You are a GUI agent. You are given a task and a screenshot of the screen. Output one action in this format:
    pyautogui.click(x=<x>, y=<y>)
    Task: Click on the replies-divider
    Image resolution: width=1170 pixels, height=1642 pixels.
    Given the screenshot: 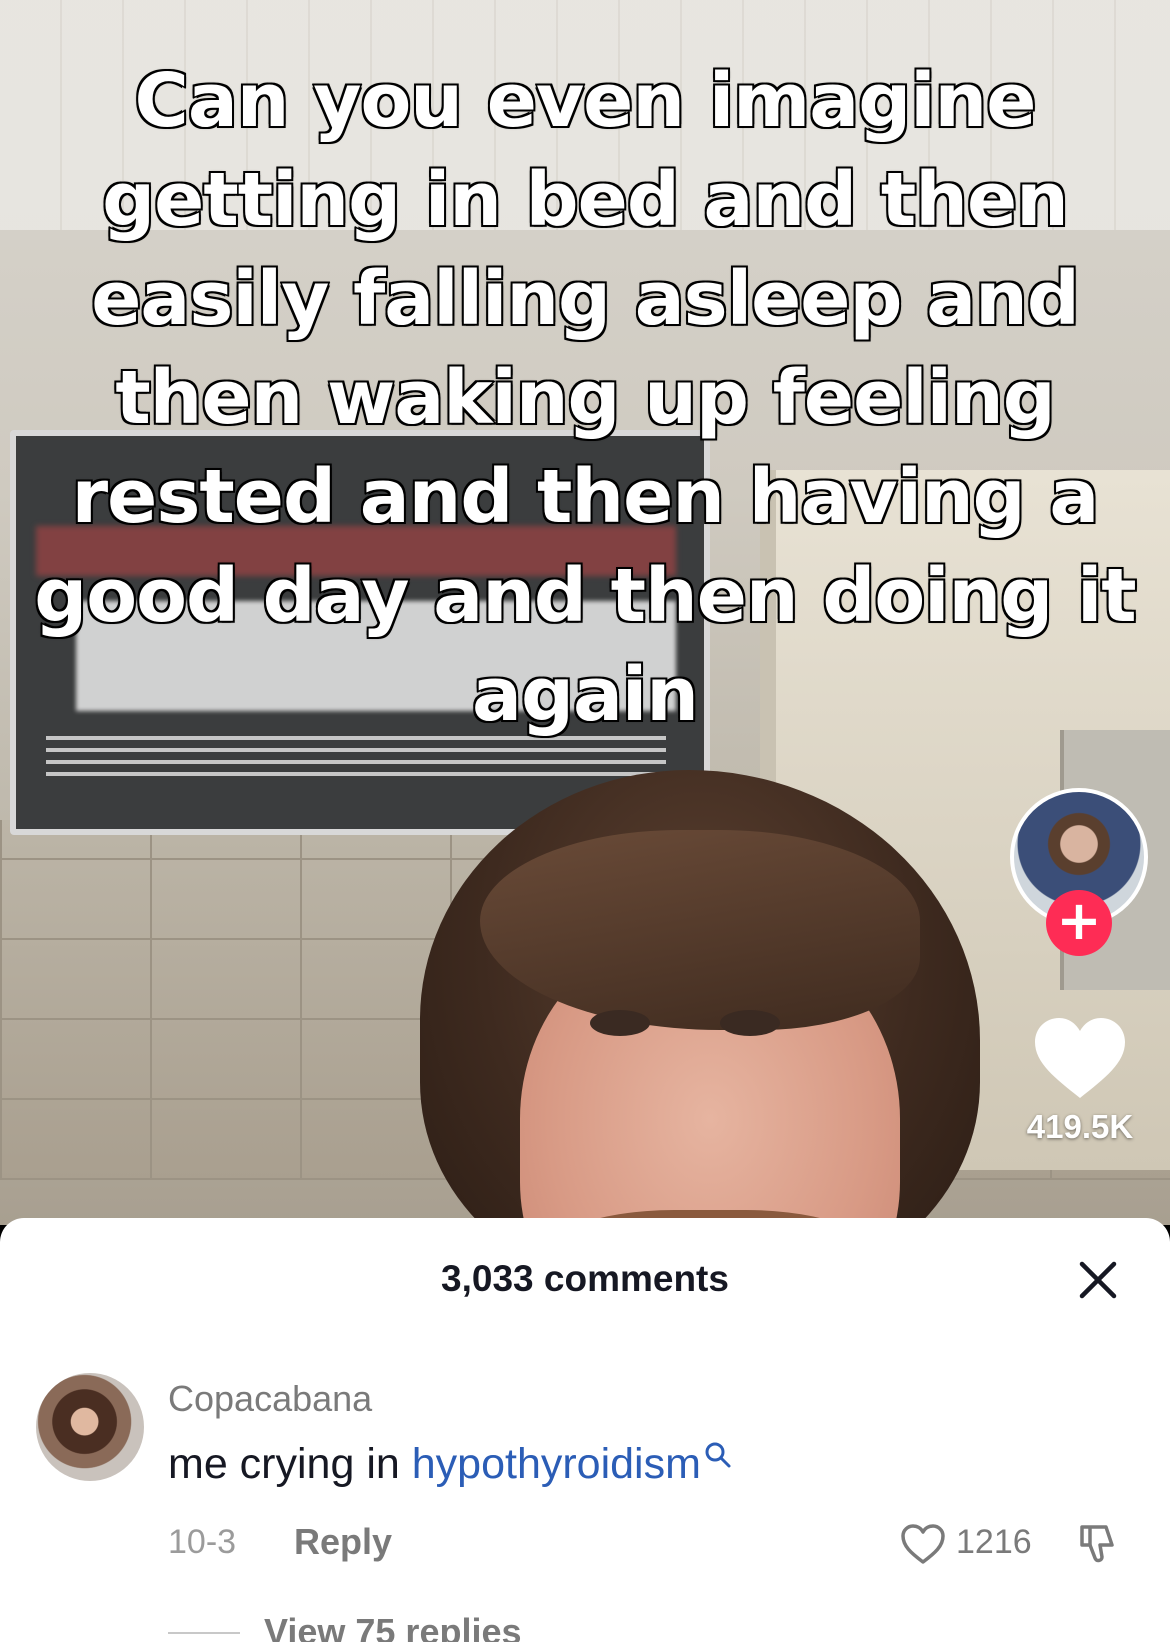 What is the action you would take?
    pyautogui.click(x=204, y=1633)
    